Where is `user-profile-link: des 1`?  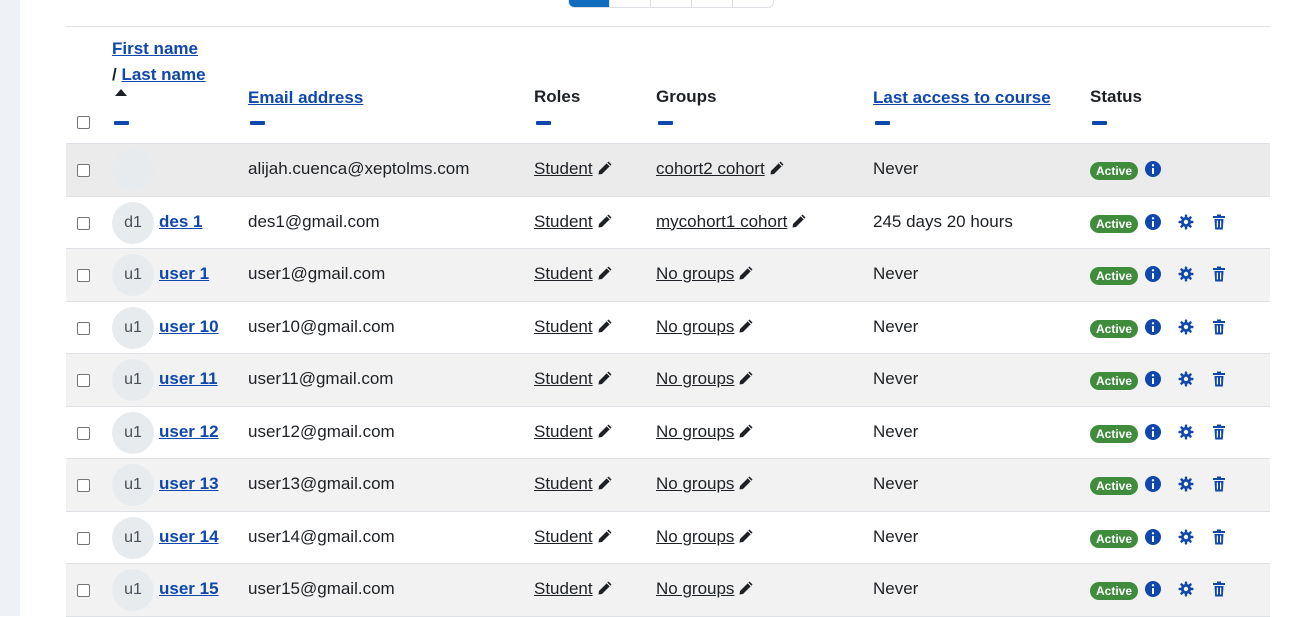 user-profile-link: des 1 is located at coordinates (180, 221).